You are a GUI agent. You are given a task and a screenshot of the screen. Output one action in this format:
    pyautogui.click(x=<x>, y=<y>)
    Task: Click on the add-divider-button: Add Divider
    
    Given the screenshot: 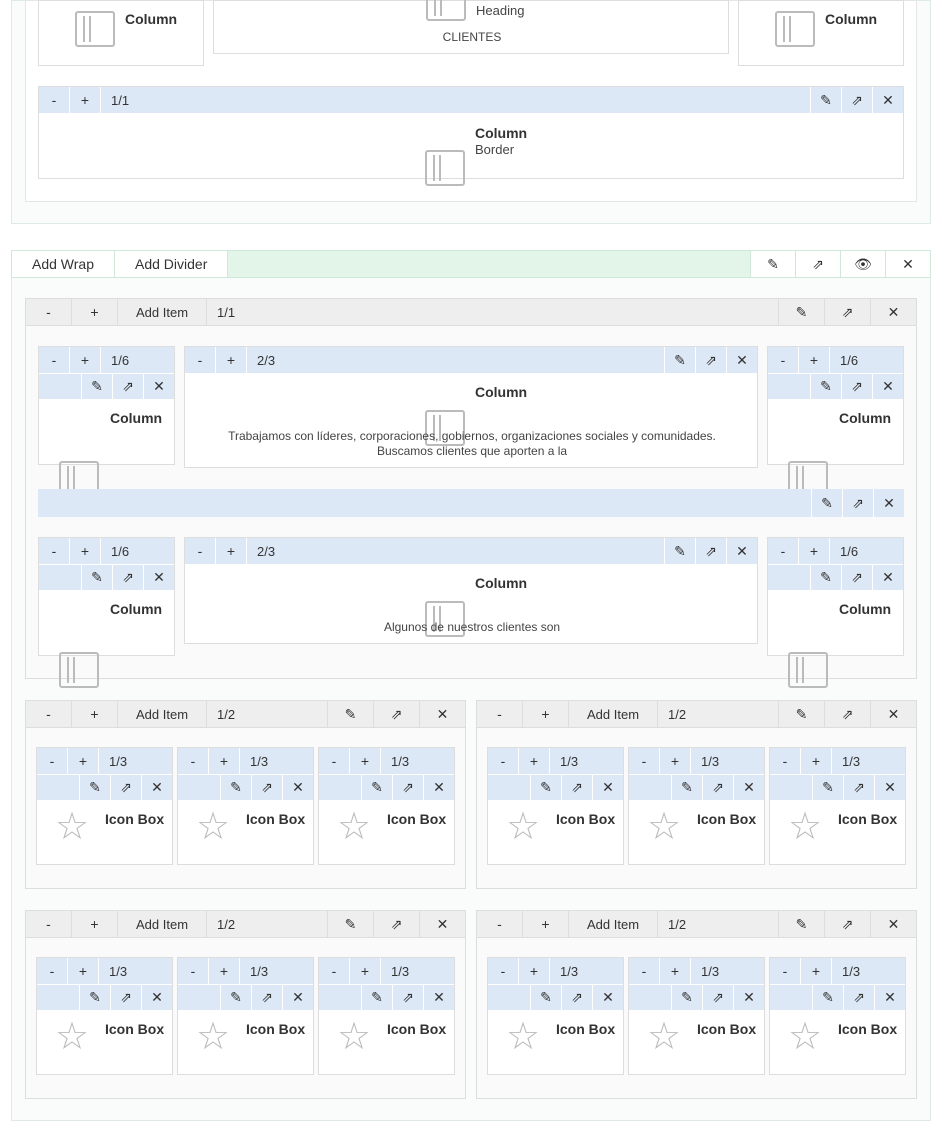 What is the action you would take?
    pyautogui.click(x=172, y=264)
    